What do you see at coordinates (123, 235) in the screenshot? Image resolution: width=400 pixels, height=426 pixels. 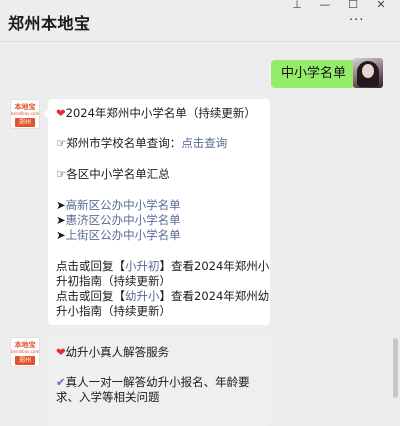 I see `district-link-shangjie: 上街区公办中小学名单` at bounding box center [123, 235].